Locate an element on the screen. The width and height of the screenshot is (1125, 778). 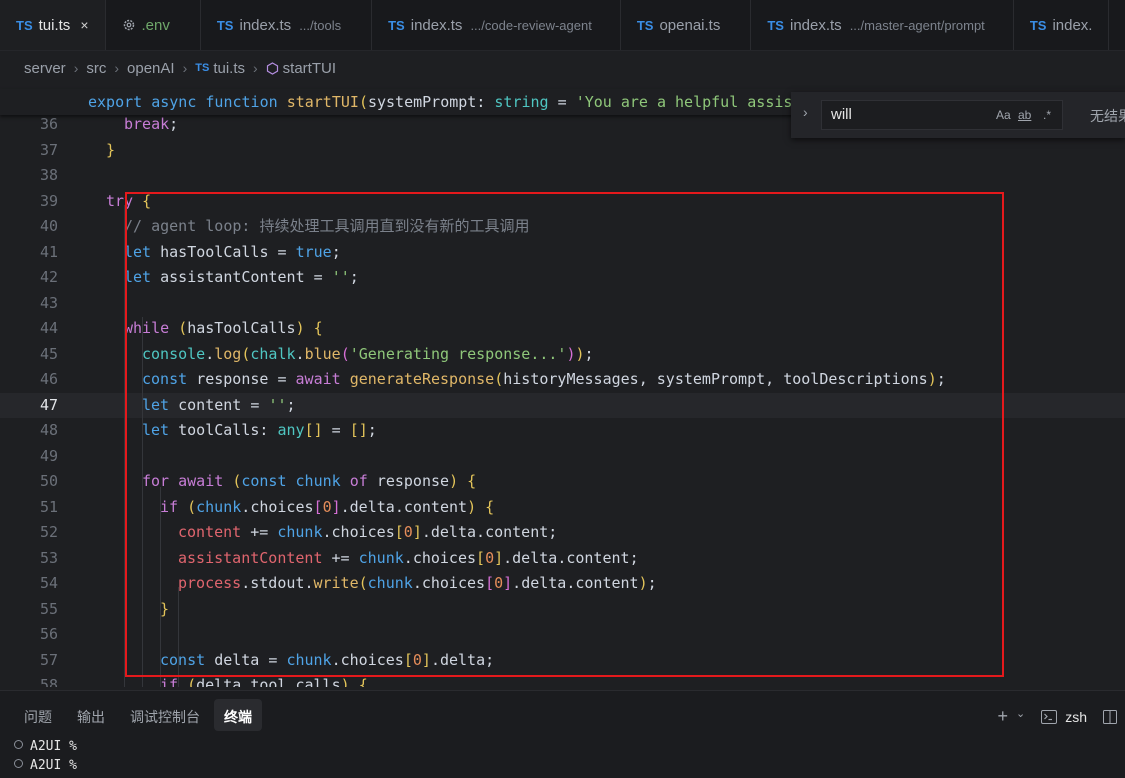
colon: : is located at coordinates (481, 102).